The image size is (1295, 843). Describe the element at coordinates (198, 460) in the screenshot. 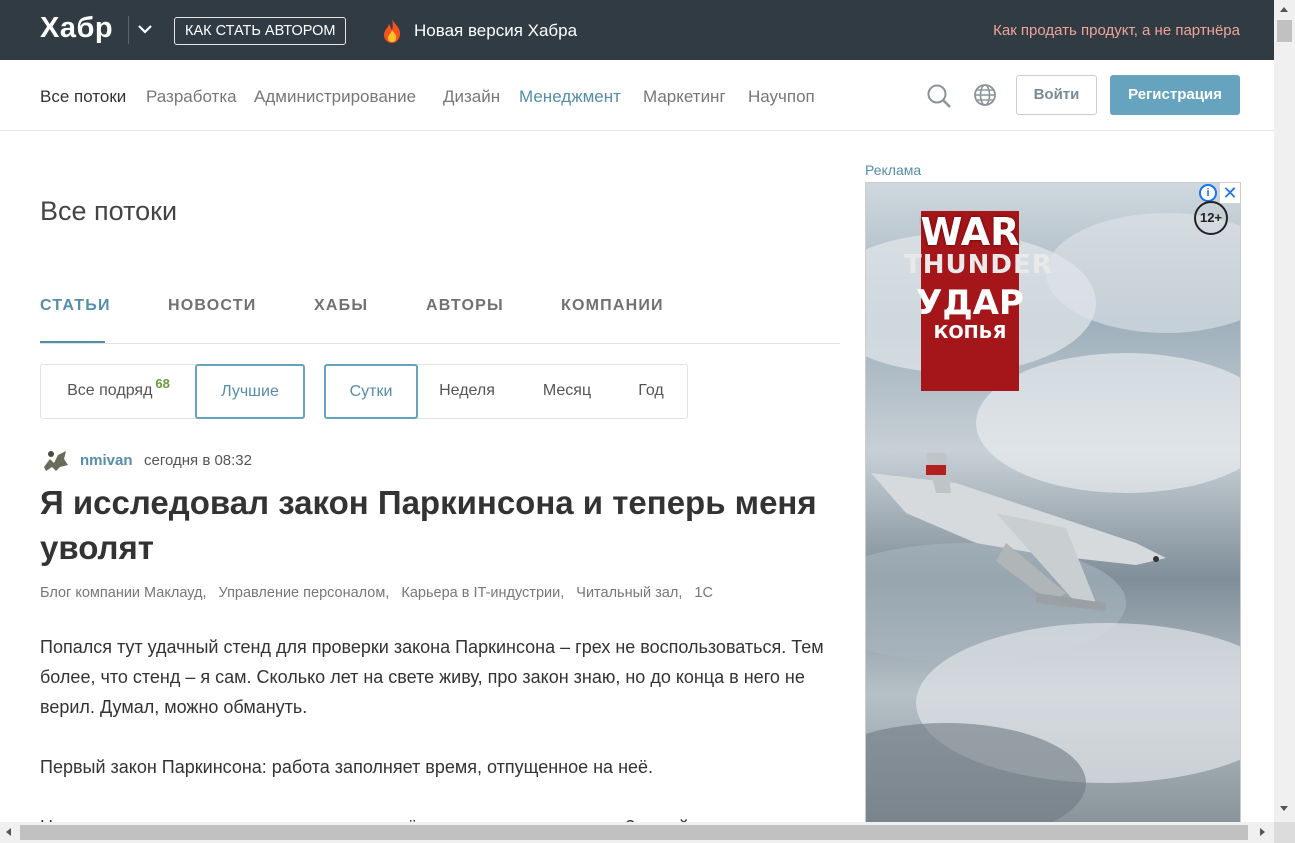

I see `post-time: сегодня в 08:32` at that location.